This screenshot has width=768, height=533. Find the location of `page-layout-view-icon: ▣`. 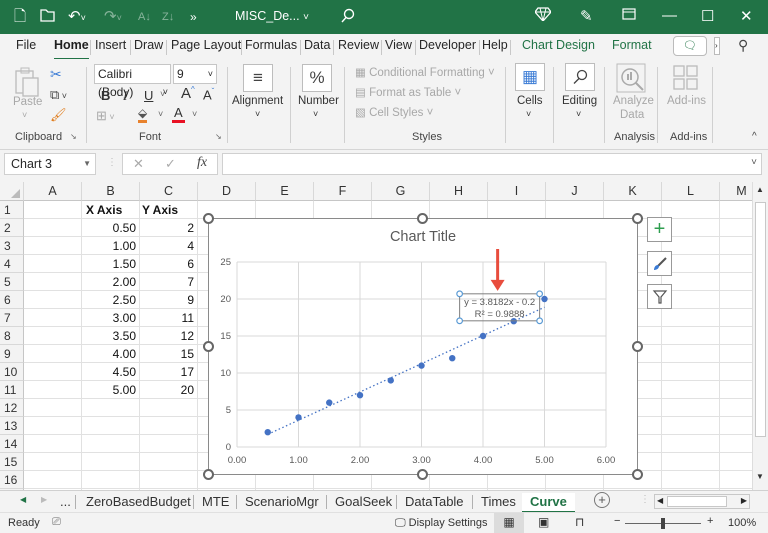

page-layout-view-icon: ▣ is located at coordinates (543, 522).